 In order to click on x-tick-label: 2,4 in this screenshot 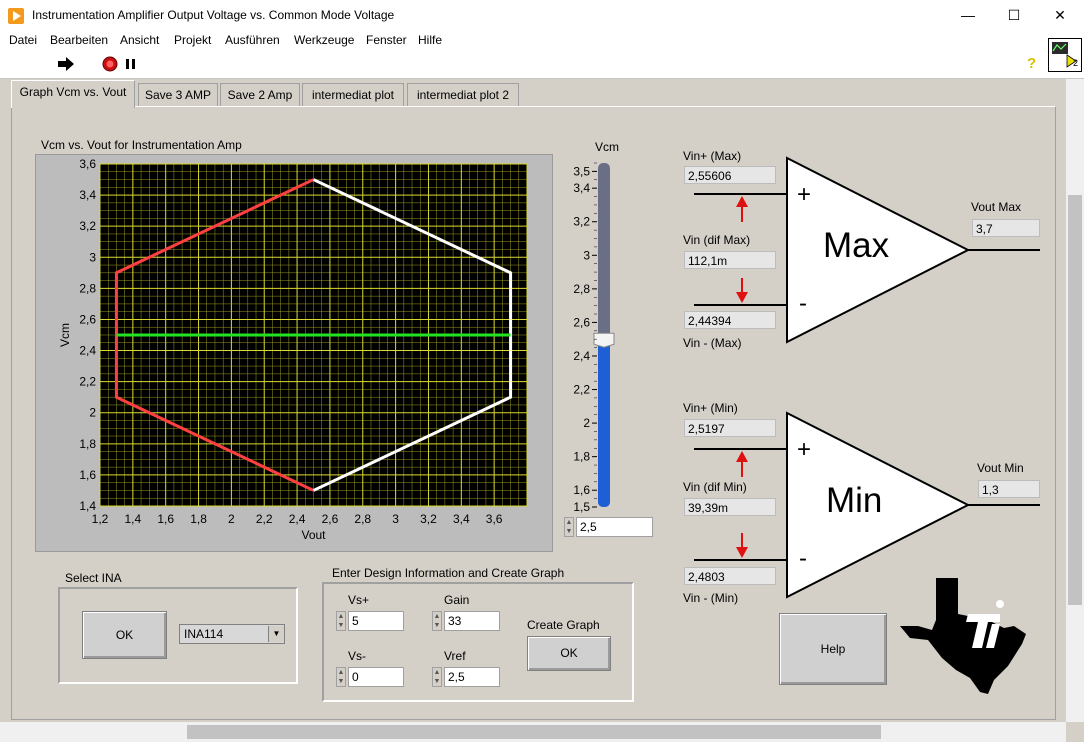, I will do `click(297, 519)`.